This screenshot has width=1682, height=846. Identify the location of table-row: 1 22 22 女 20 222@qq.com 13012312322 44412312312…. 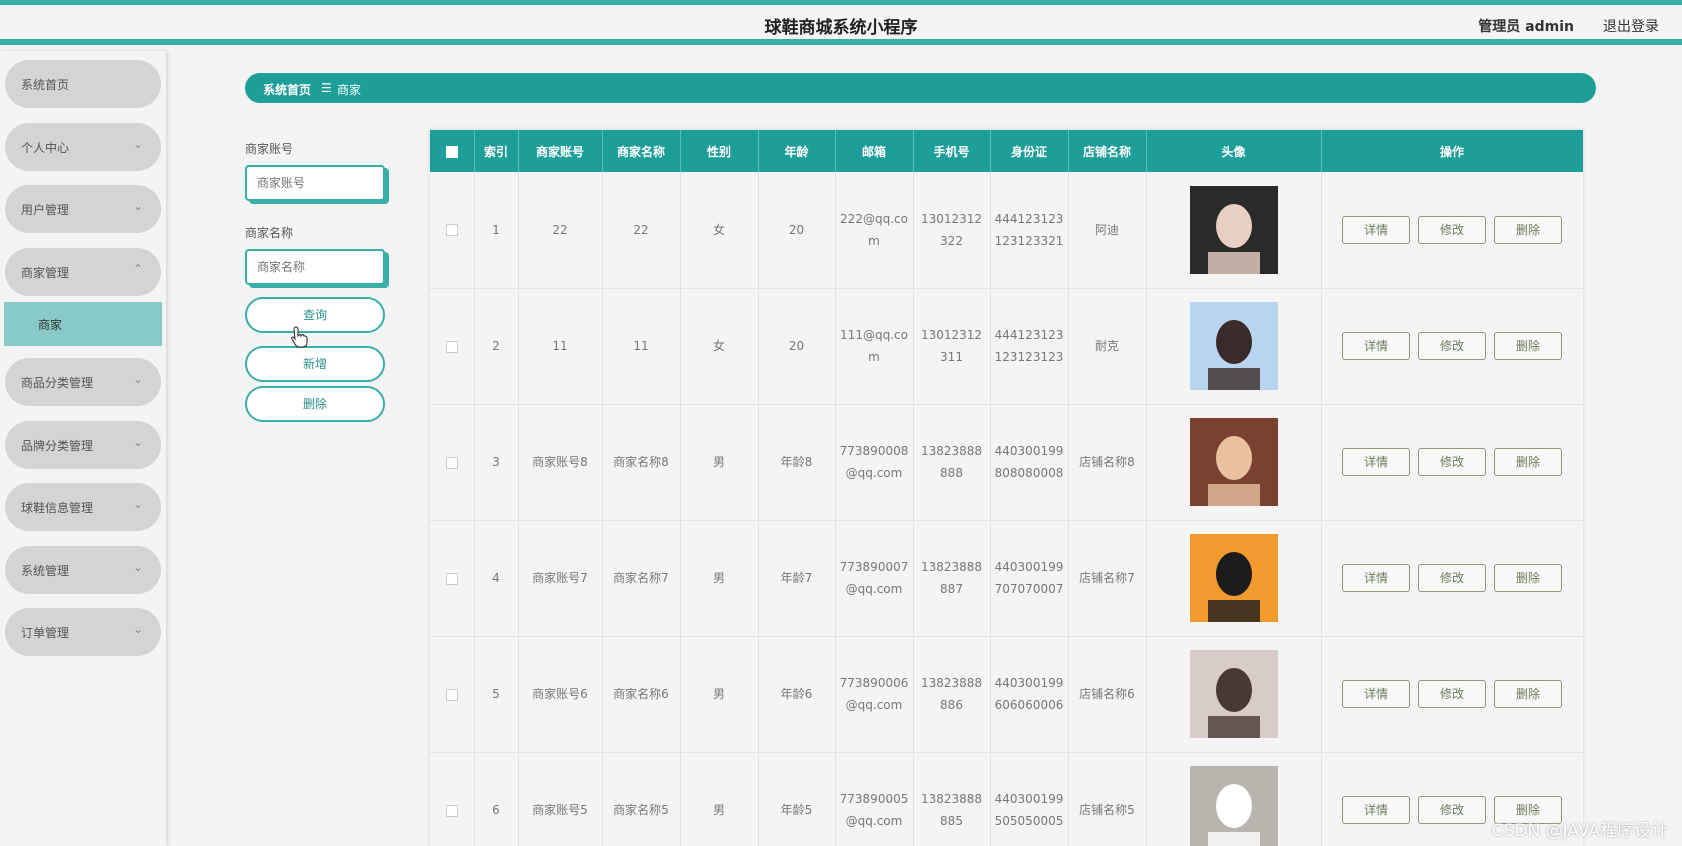
(1006, 230).